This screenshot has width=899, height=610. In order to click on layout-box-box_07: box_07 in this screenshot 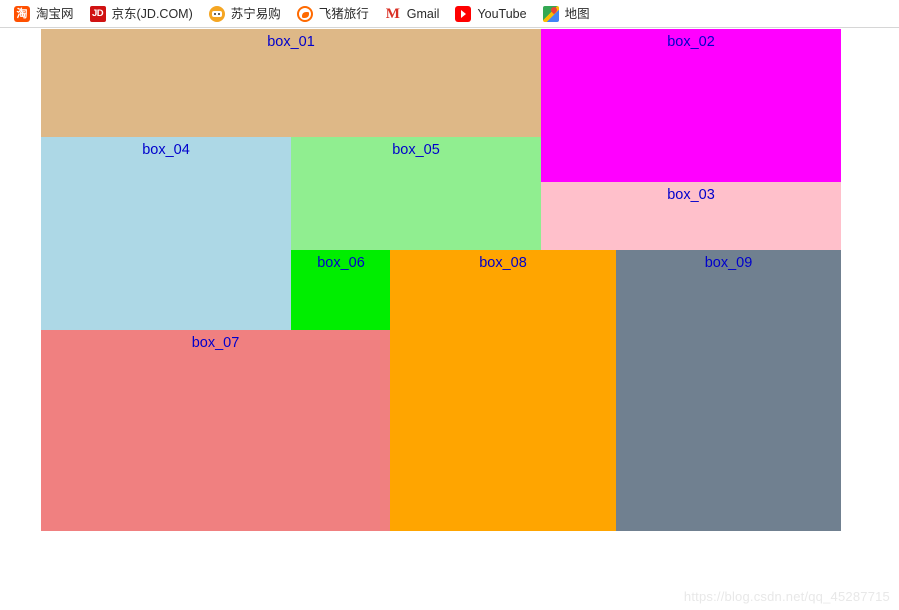, I will do `click(215, 430)`.